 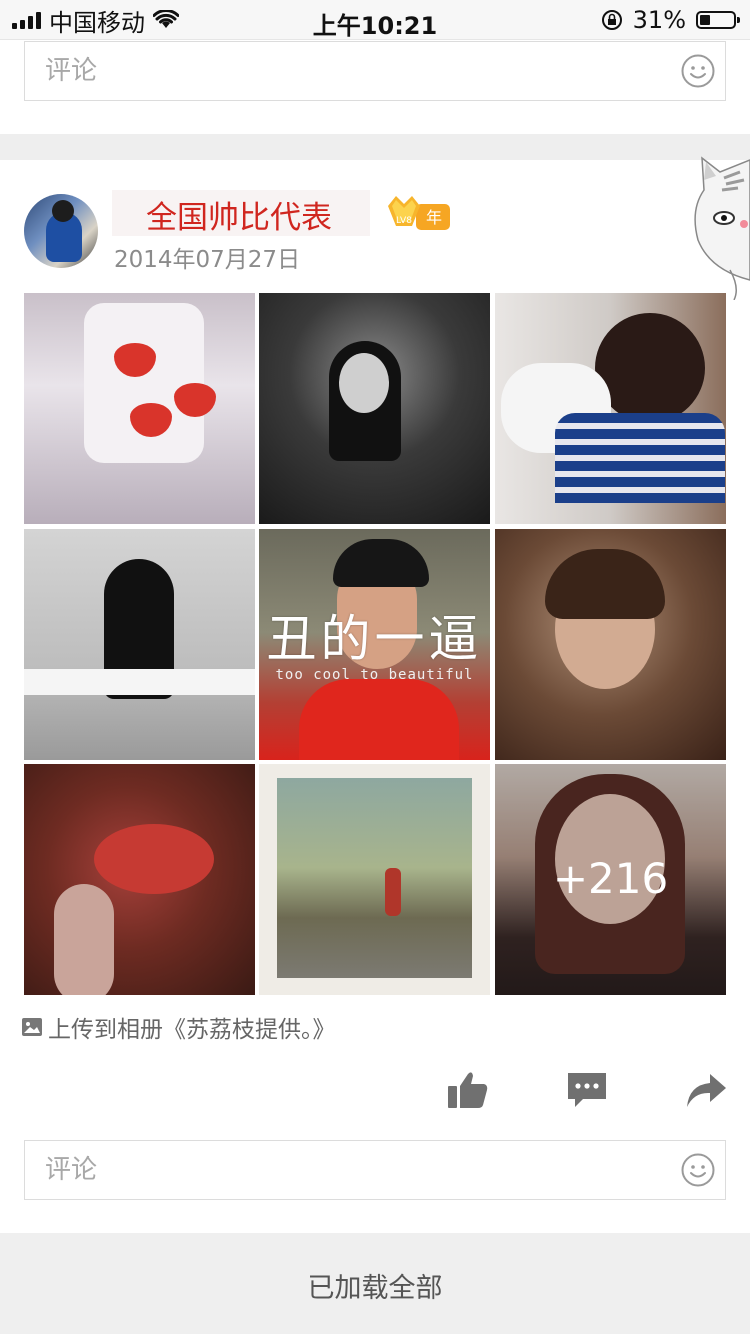 I want to click on upload-info-text: 上传到相册《苏荔枝提供。》, so click(x=192, y=1030).